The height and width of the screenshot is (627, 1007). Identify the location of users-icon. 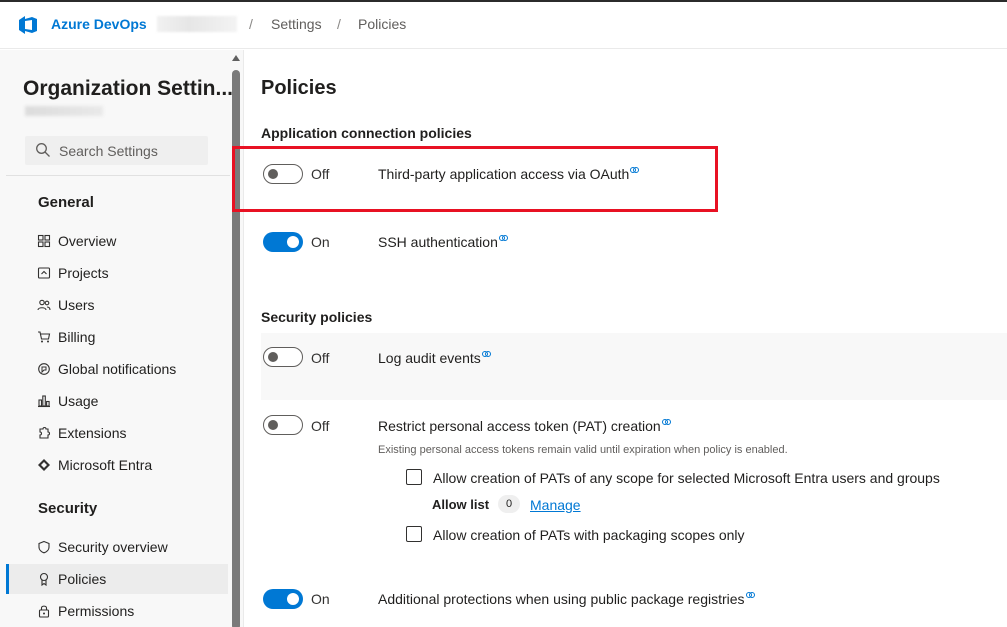
(44, 305).